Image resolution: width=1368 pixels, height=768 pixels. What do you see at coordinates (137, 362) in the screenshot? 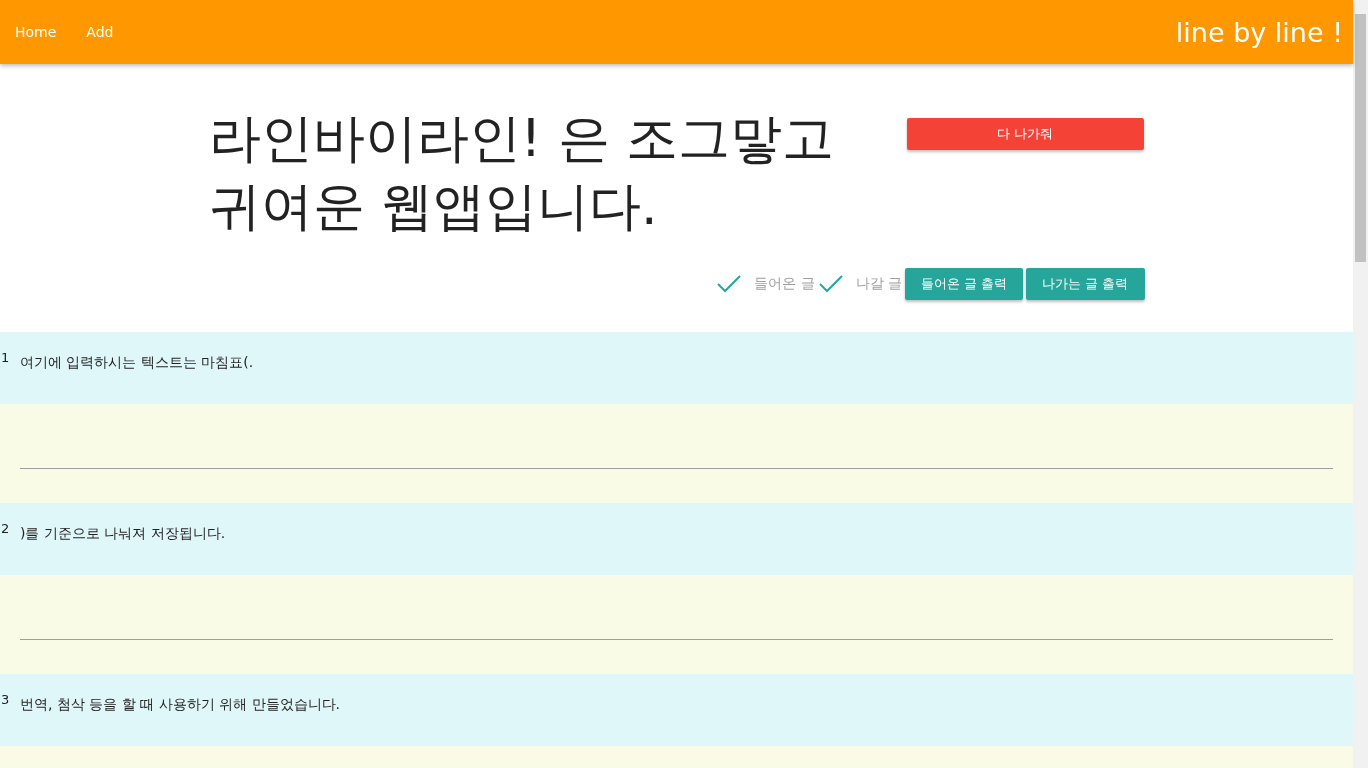
I see `sentence-text: 여기에 입력하시는 텍스트는 마침표(.` at bounding box center [137, 362].